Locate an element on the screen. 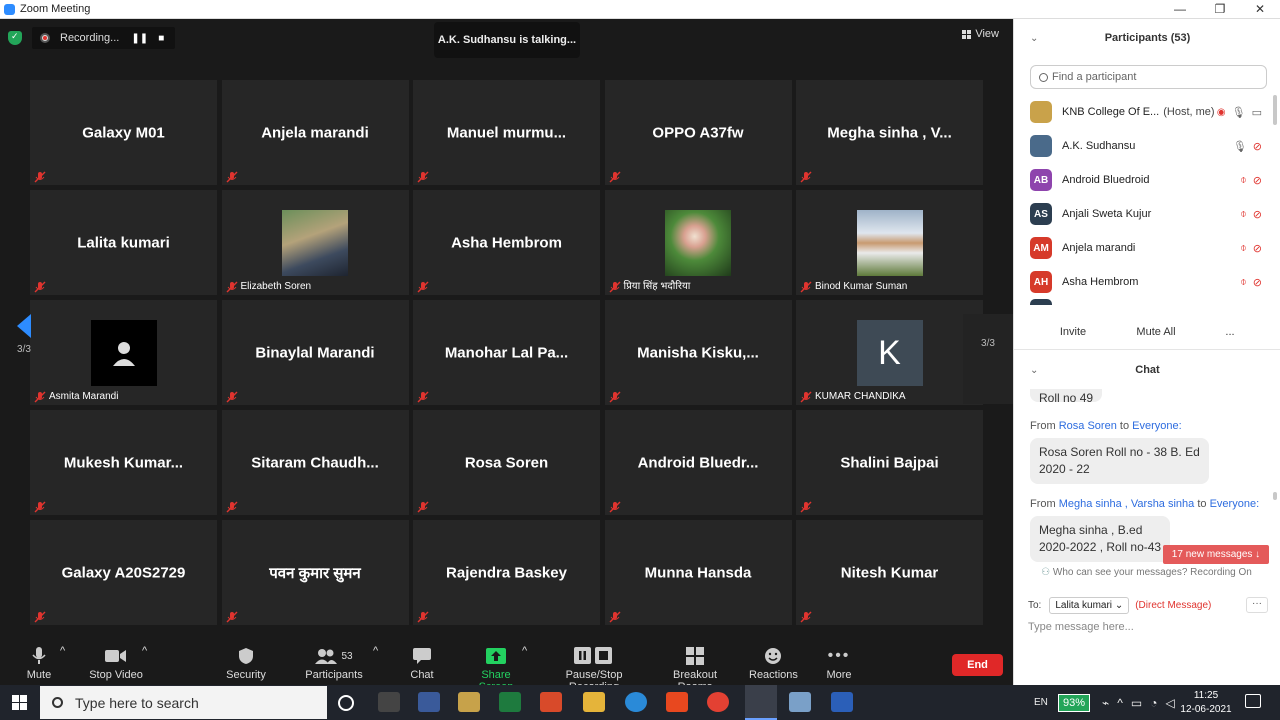 The image size is (1280, 720). file-explorer-icon is located at coordinates (594, 702).